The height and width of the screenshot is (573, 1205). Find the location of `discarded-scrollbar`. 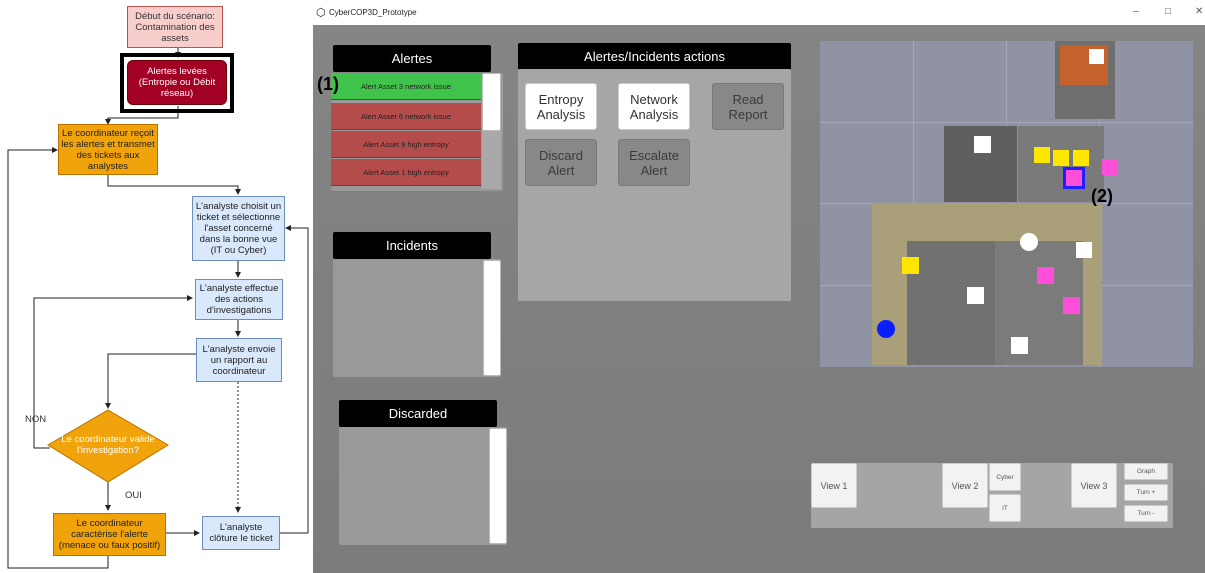

discarded-scrollbar is located at coordinates (498, 486).